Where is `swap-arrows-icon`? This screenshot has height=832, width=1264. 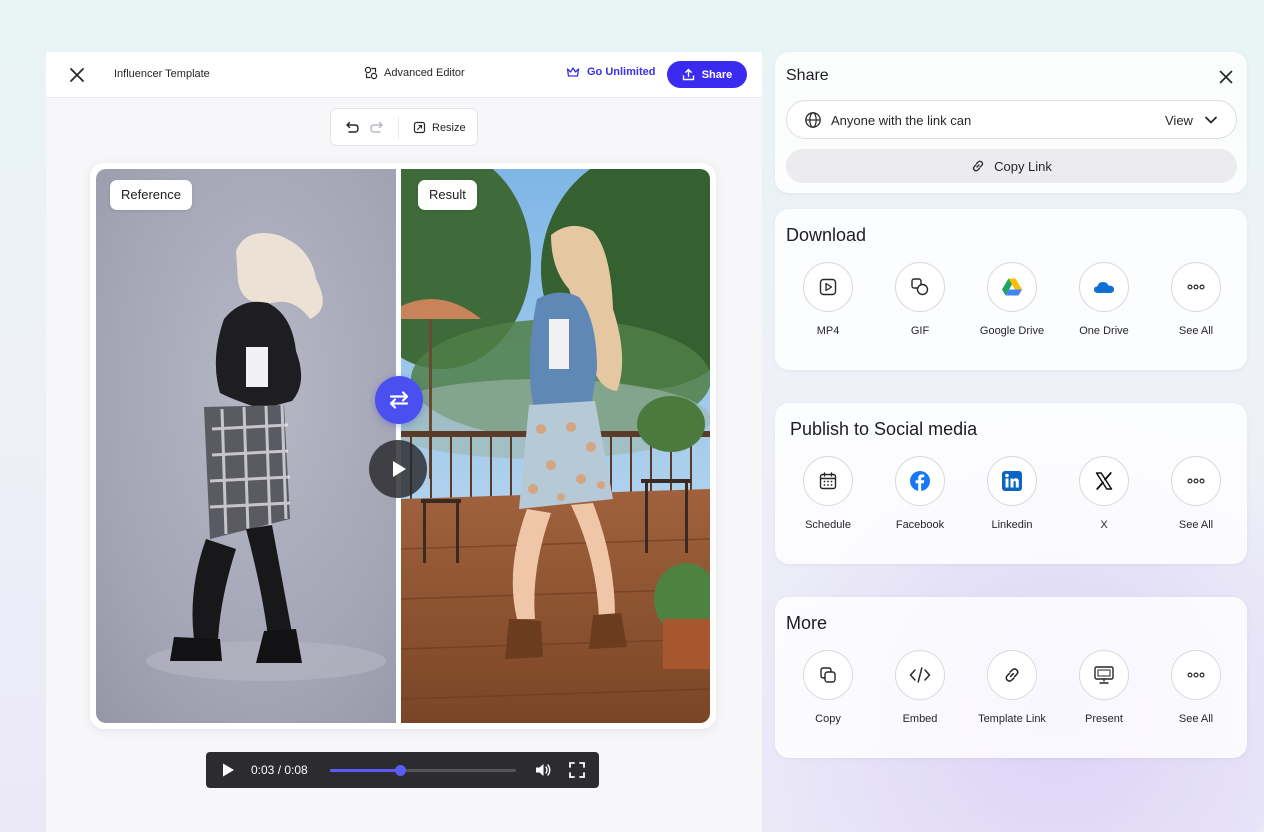
swap-arrows-icon is located at coordinates (399, 400).